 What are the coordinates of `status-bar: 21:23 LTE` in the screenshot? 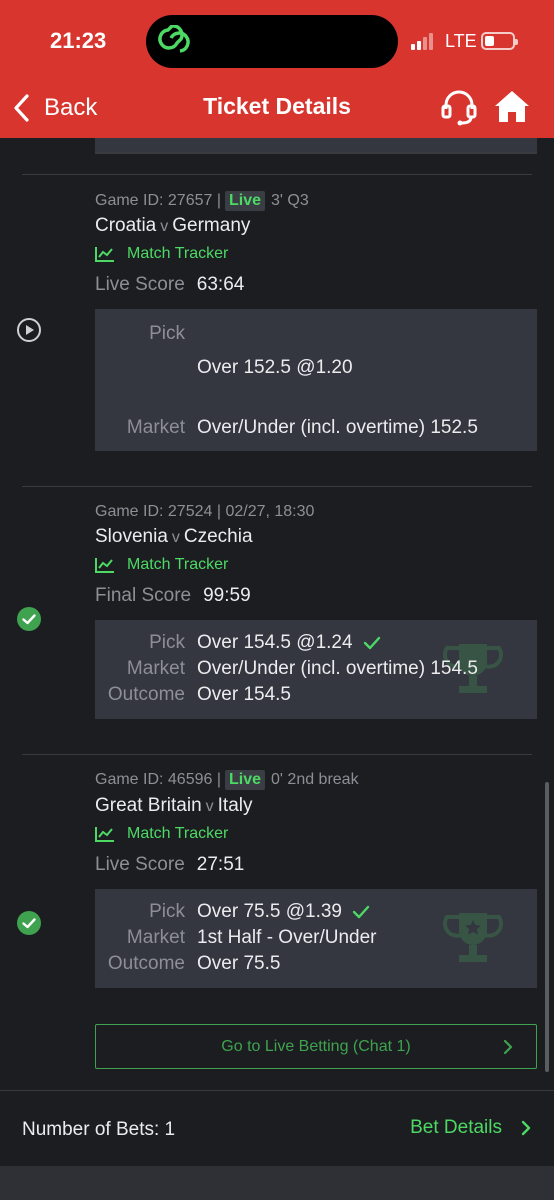 It's located at (277, 41).